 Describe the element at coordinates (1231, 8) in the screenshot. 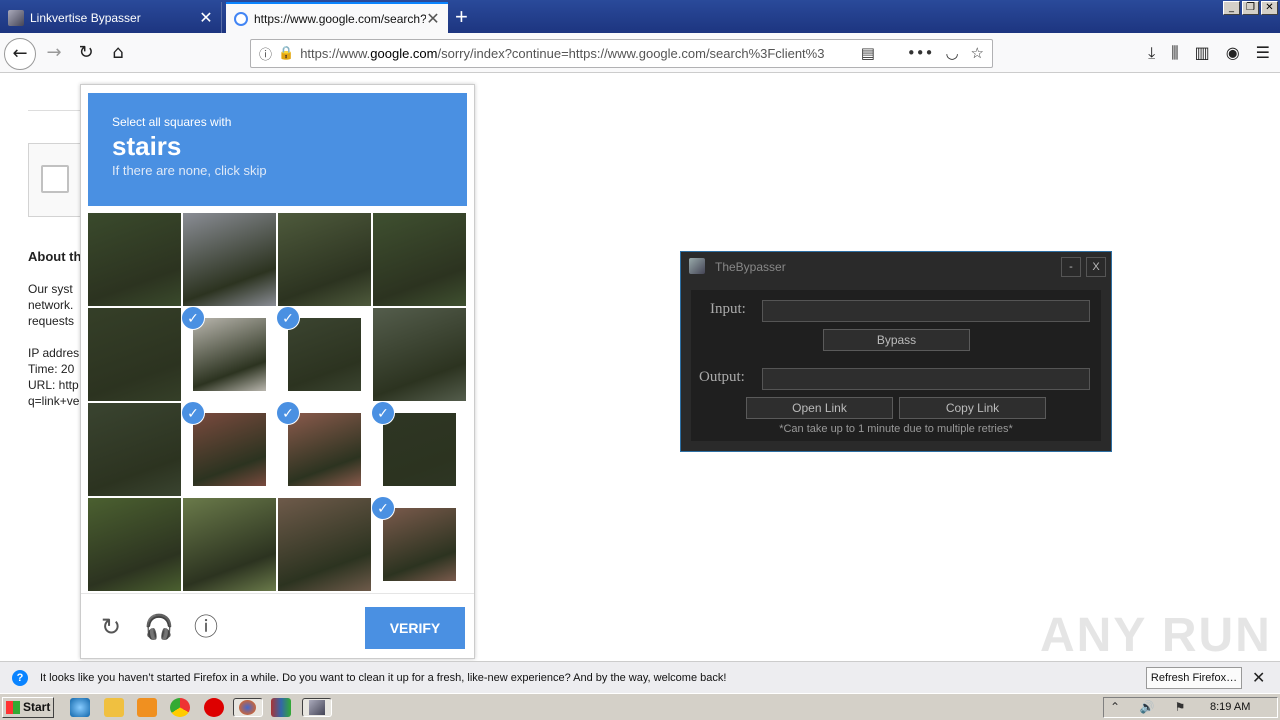

I see `window-minimize-button: _` at that location.